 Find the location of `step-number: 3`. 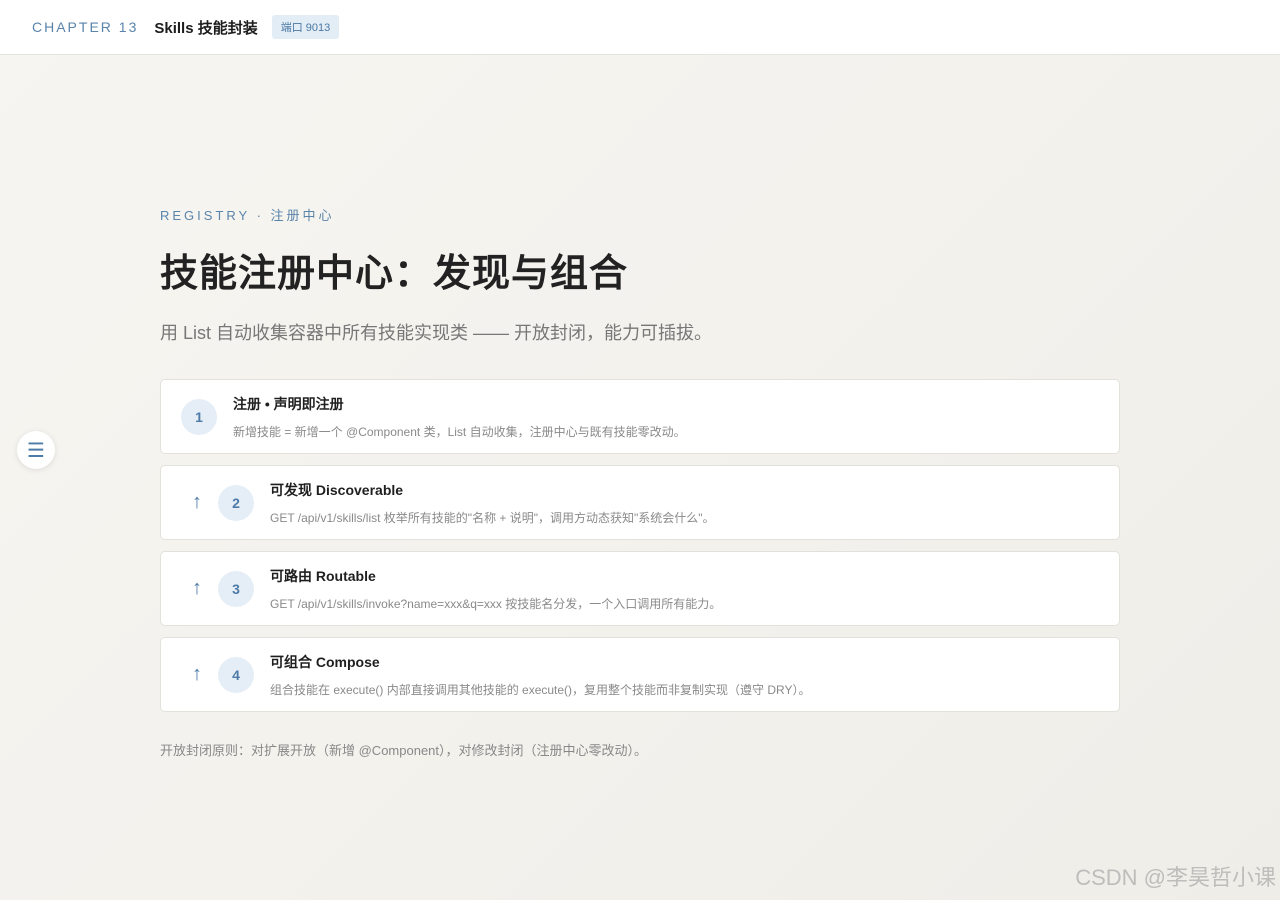

step-number: 3 is located at coordinates (236, 588).